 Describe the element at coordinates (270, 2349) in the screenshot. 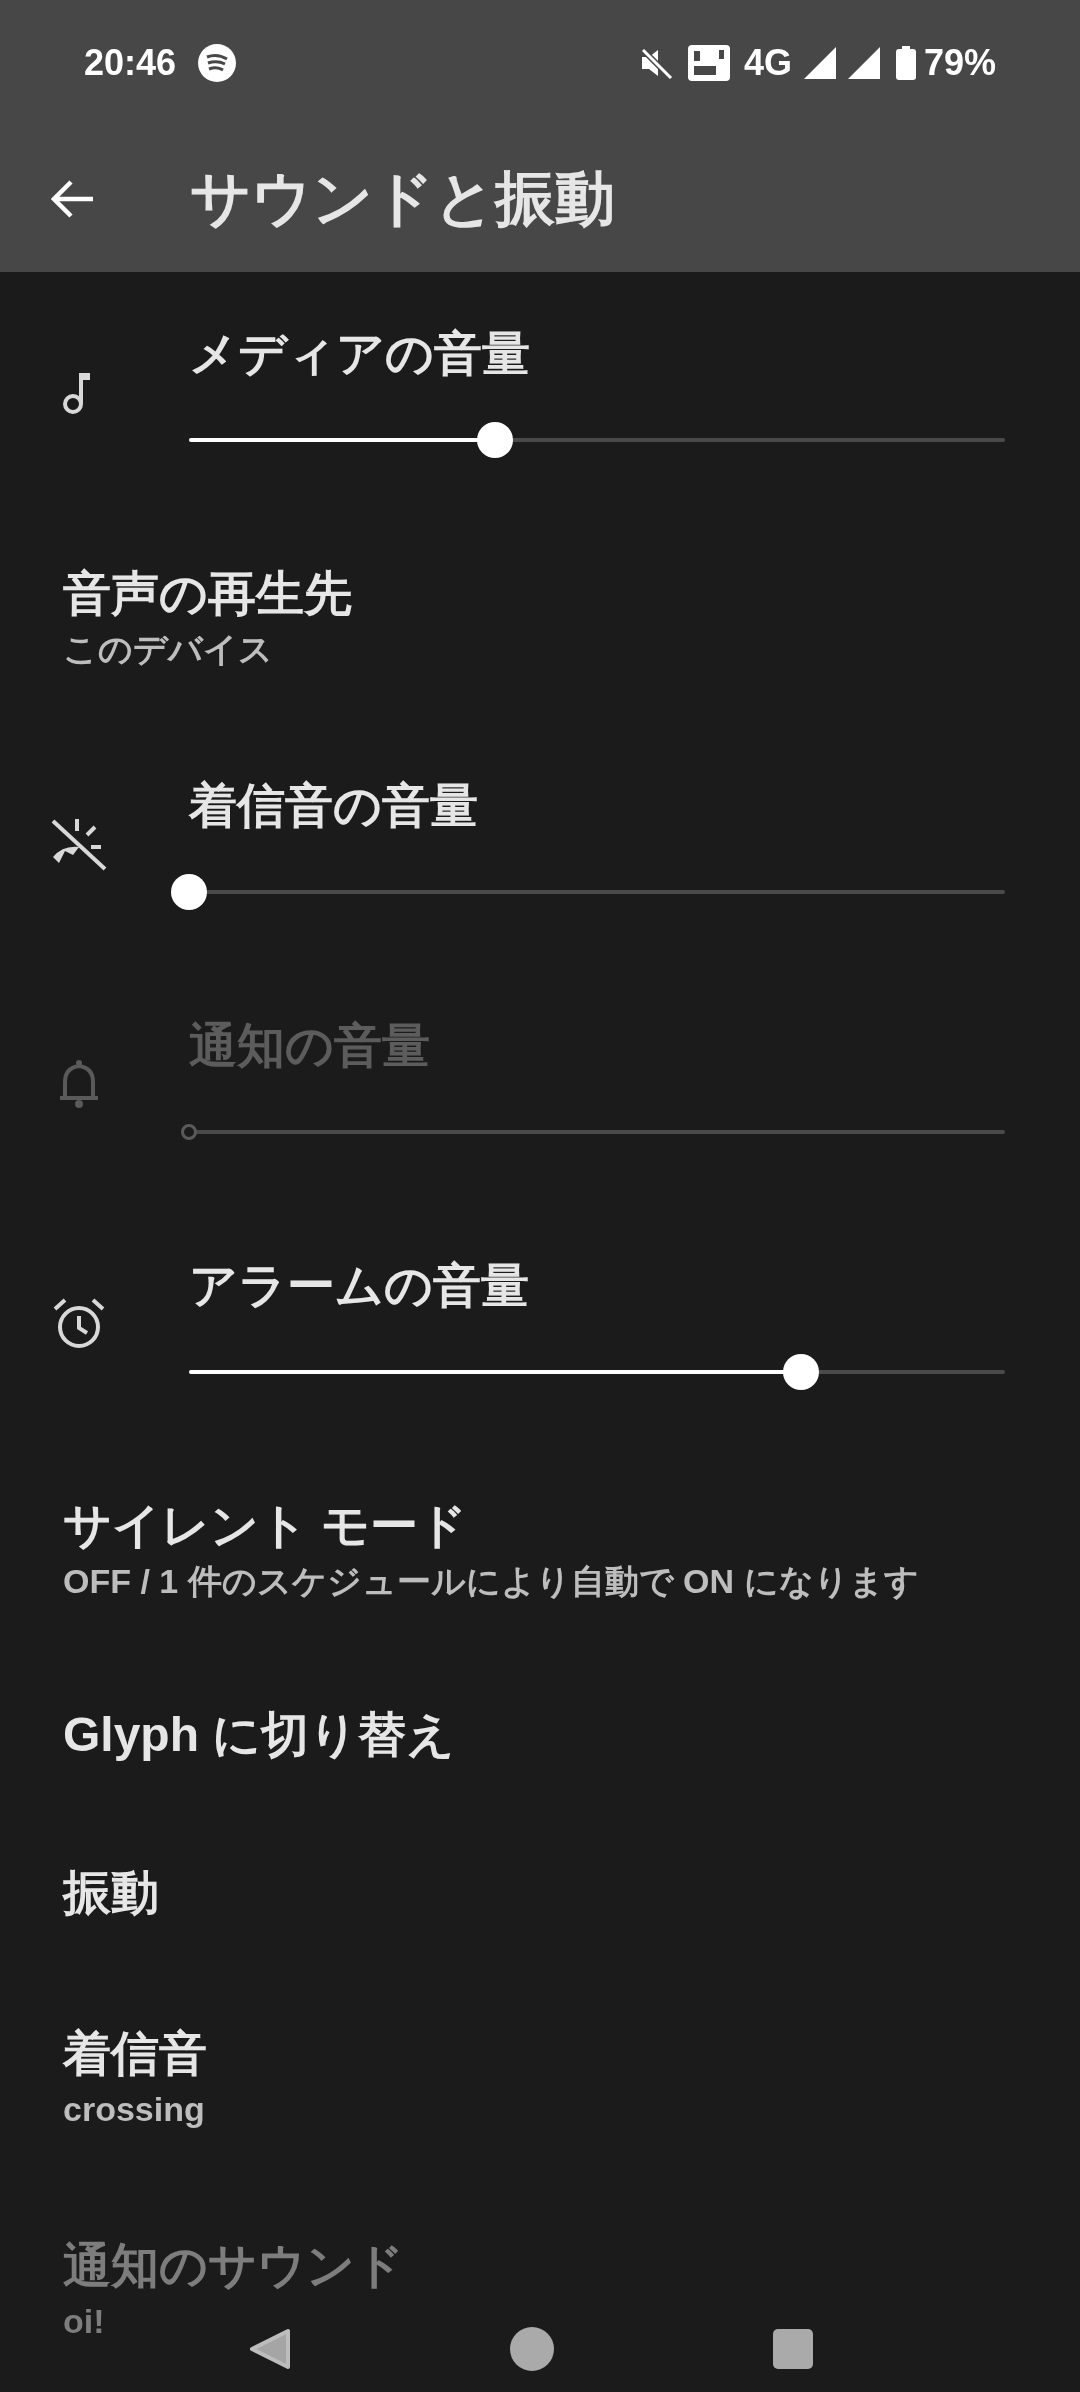

I see `triangle-icon` at that location.